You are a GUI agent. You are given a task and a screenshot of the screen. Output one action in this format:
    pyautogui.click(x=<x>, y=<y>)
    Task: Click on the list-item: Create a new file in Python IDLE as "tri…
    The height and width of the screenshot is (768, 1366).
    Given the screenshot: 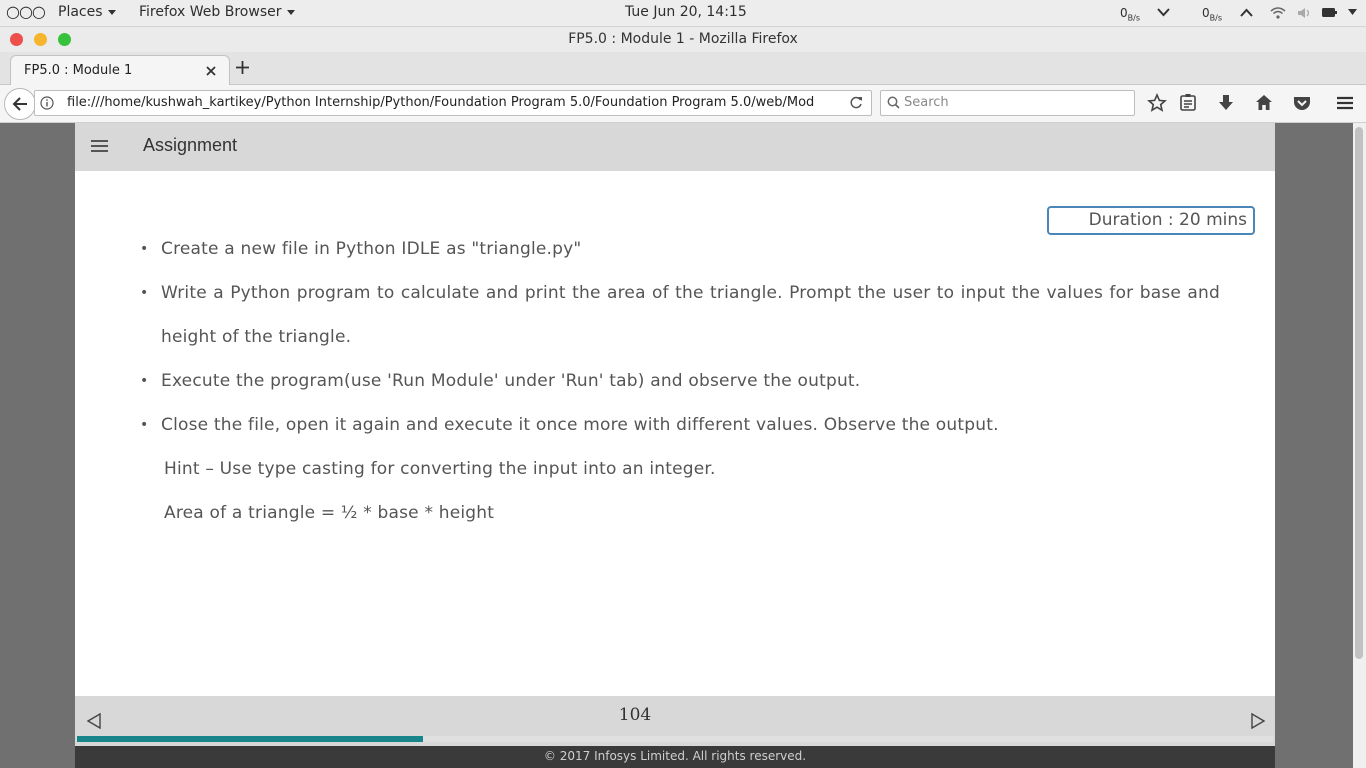 What is the action you would take?
    pyautogui.click(x=680, y=249)
    